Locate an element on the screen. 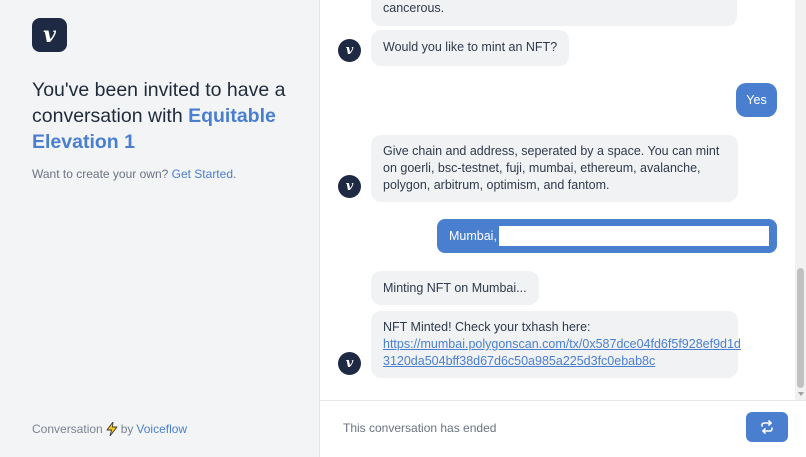  create-own-text: Want to create your own? Get Started. is located at coordinates (134, 174).